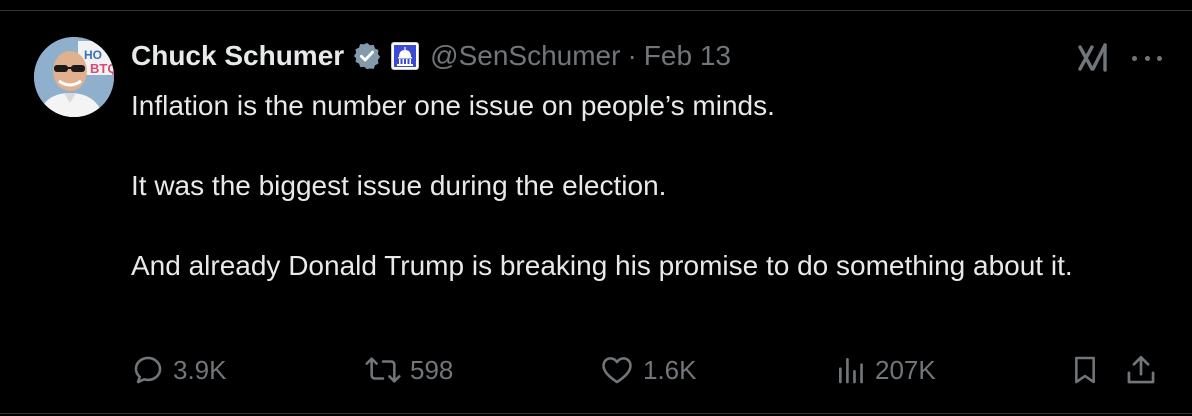  I want to click on share-icon, so click(1141, 369).